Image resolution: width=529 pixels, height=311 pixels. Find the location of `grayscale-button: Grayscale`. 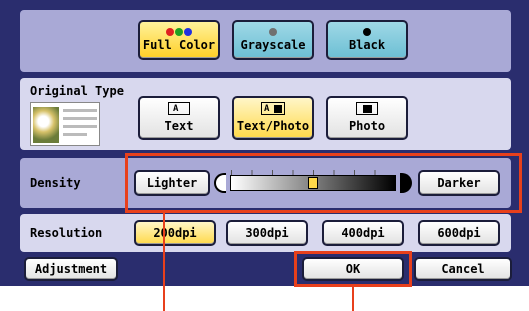

grayscale-button: Grayscale is located at coordinates (273, 40).